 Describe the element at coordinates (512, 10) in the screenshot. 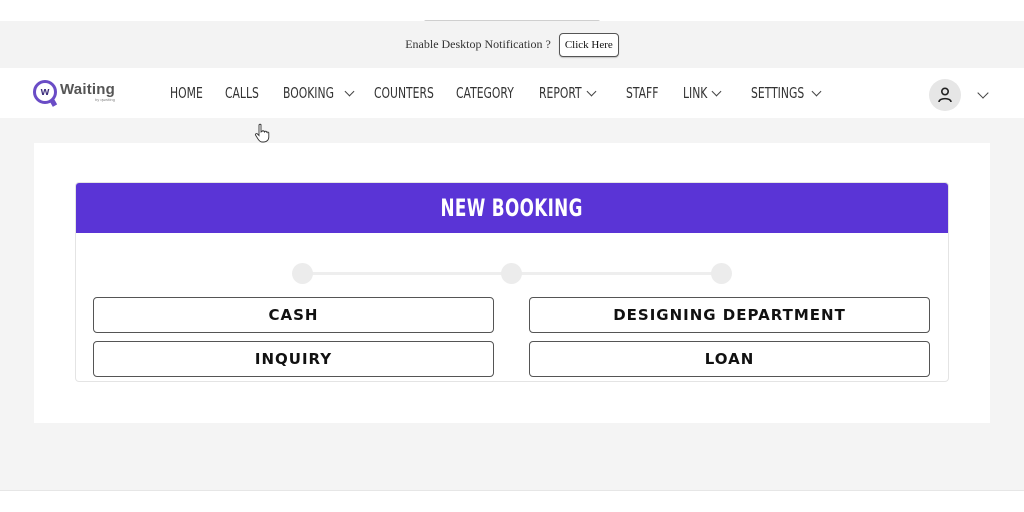

I see `top-bar` at that location.